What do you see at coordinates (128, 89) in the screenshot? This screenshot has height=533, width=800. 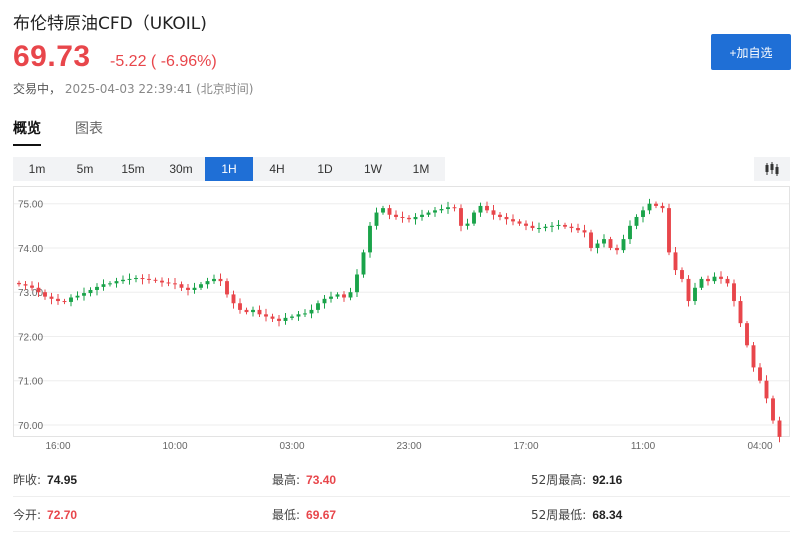 I see `timestamp: 2025-04-03 22:39:41` at bounding box center [128, 89].